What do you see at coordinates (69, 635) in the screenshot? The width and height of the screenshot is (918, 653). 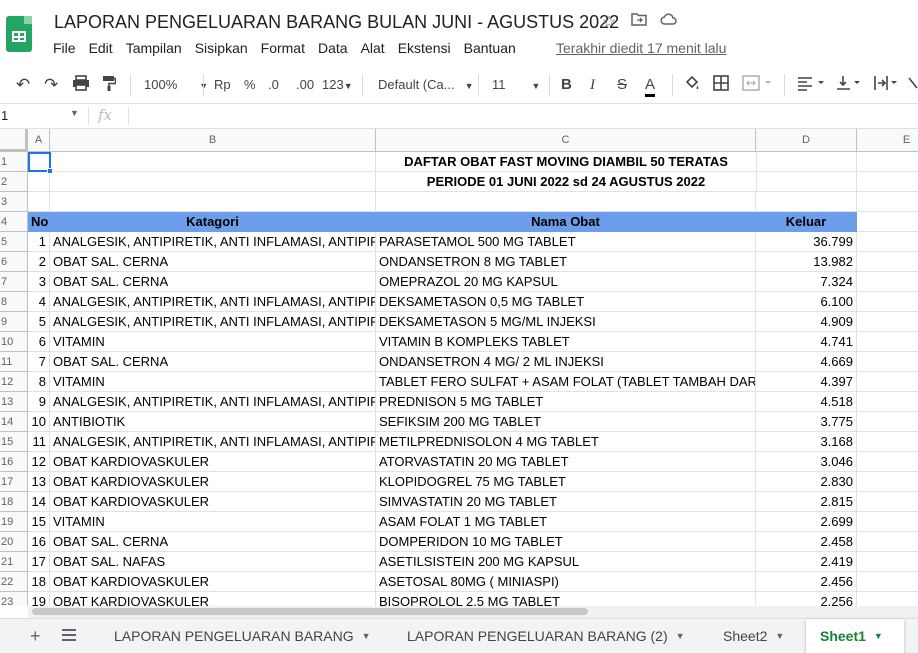 I see `all-sheets-icon` at bounding box center [69, 635].